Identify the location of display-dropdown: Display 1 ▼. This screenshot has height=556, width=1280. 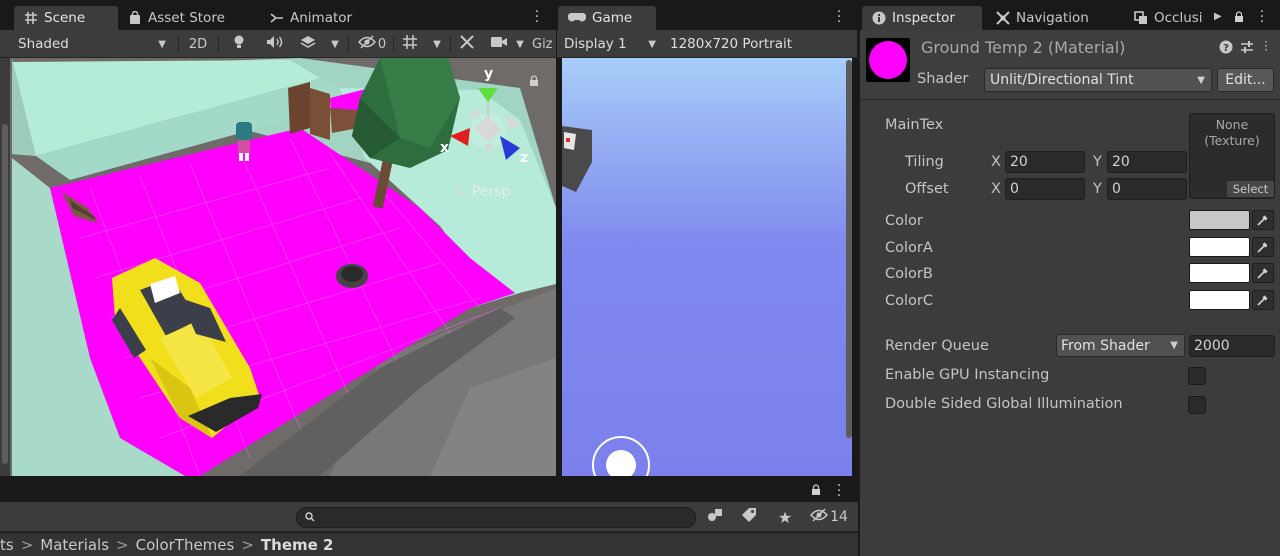
(610, 44).